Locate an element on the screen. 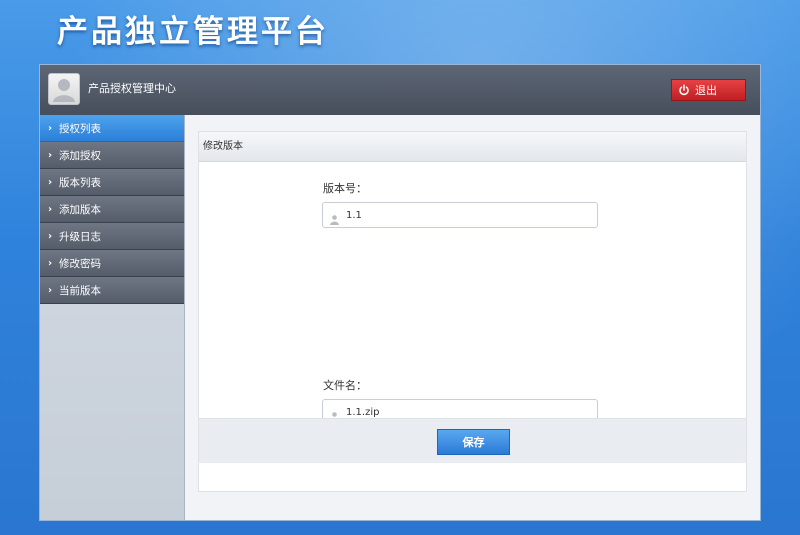 This screenshot has width=800, height=535. app-title: 产品独立管理平台 is located at coordinates (193, 32).